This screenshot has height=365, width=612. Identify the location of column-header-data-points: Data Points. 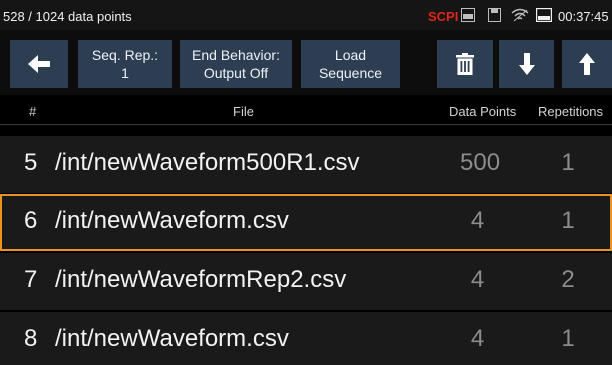
(483, 111).